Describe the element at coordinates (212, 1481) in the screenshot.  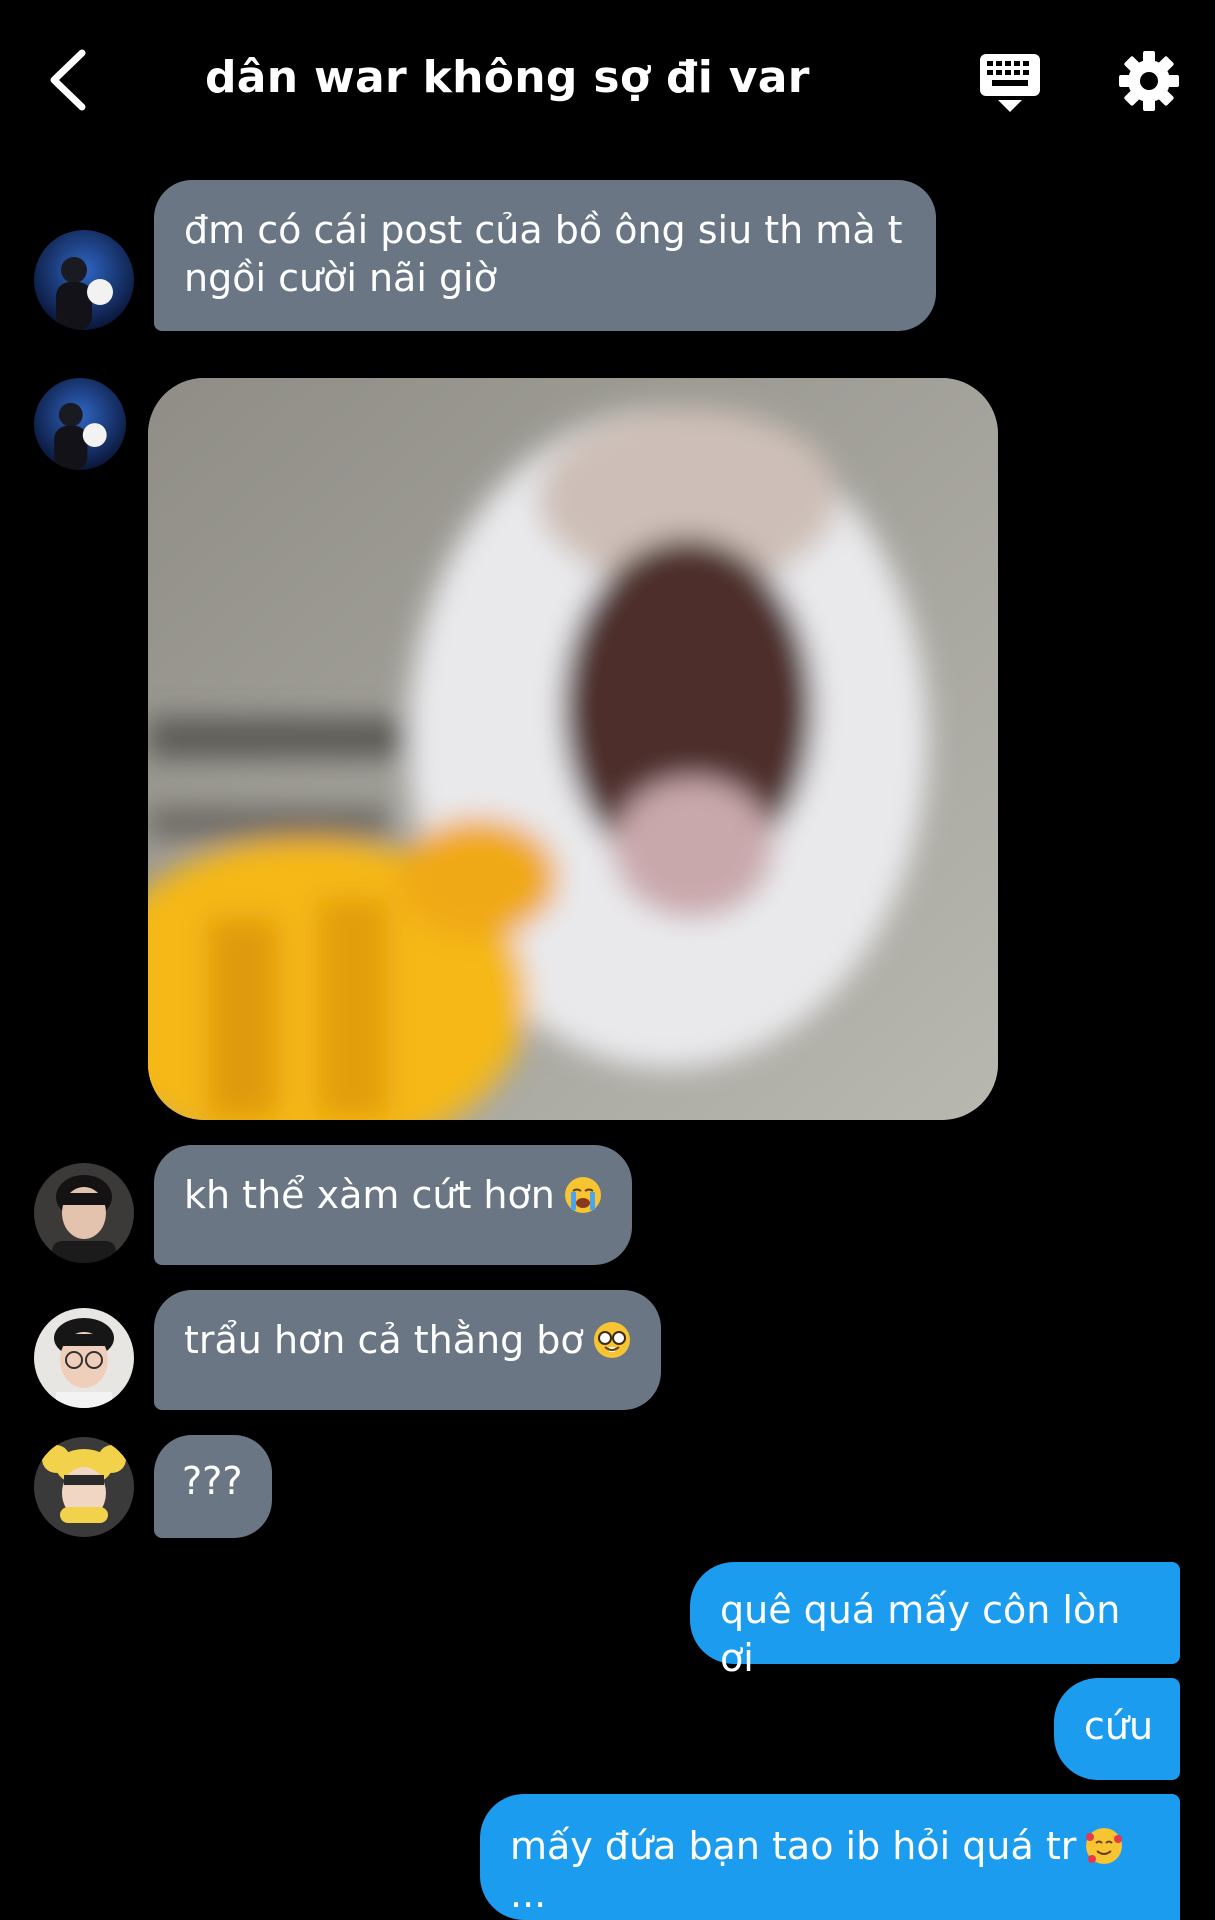
I see `message-text: ???` at that location.